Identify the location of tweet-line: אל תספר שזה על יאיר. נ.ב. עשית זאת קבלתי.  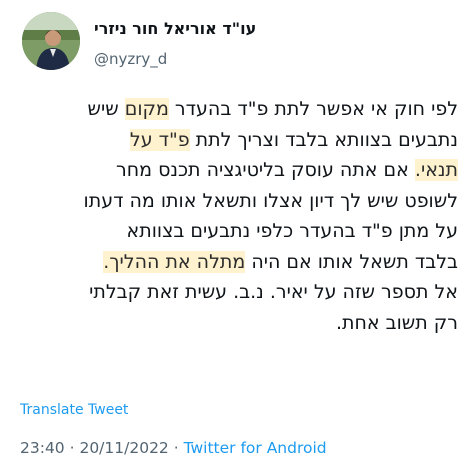
(234, 292).